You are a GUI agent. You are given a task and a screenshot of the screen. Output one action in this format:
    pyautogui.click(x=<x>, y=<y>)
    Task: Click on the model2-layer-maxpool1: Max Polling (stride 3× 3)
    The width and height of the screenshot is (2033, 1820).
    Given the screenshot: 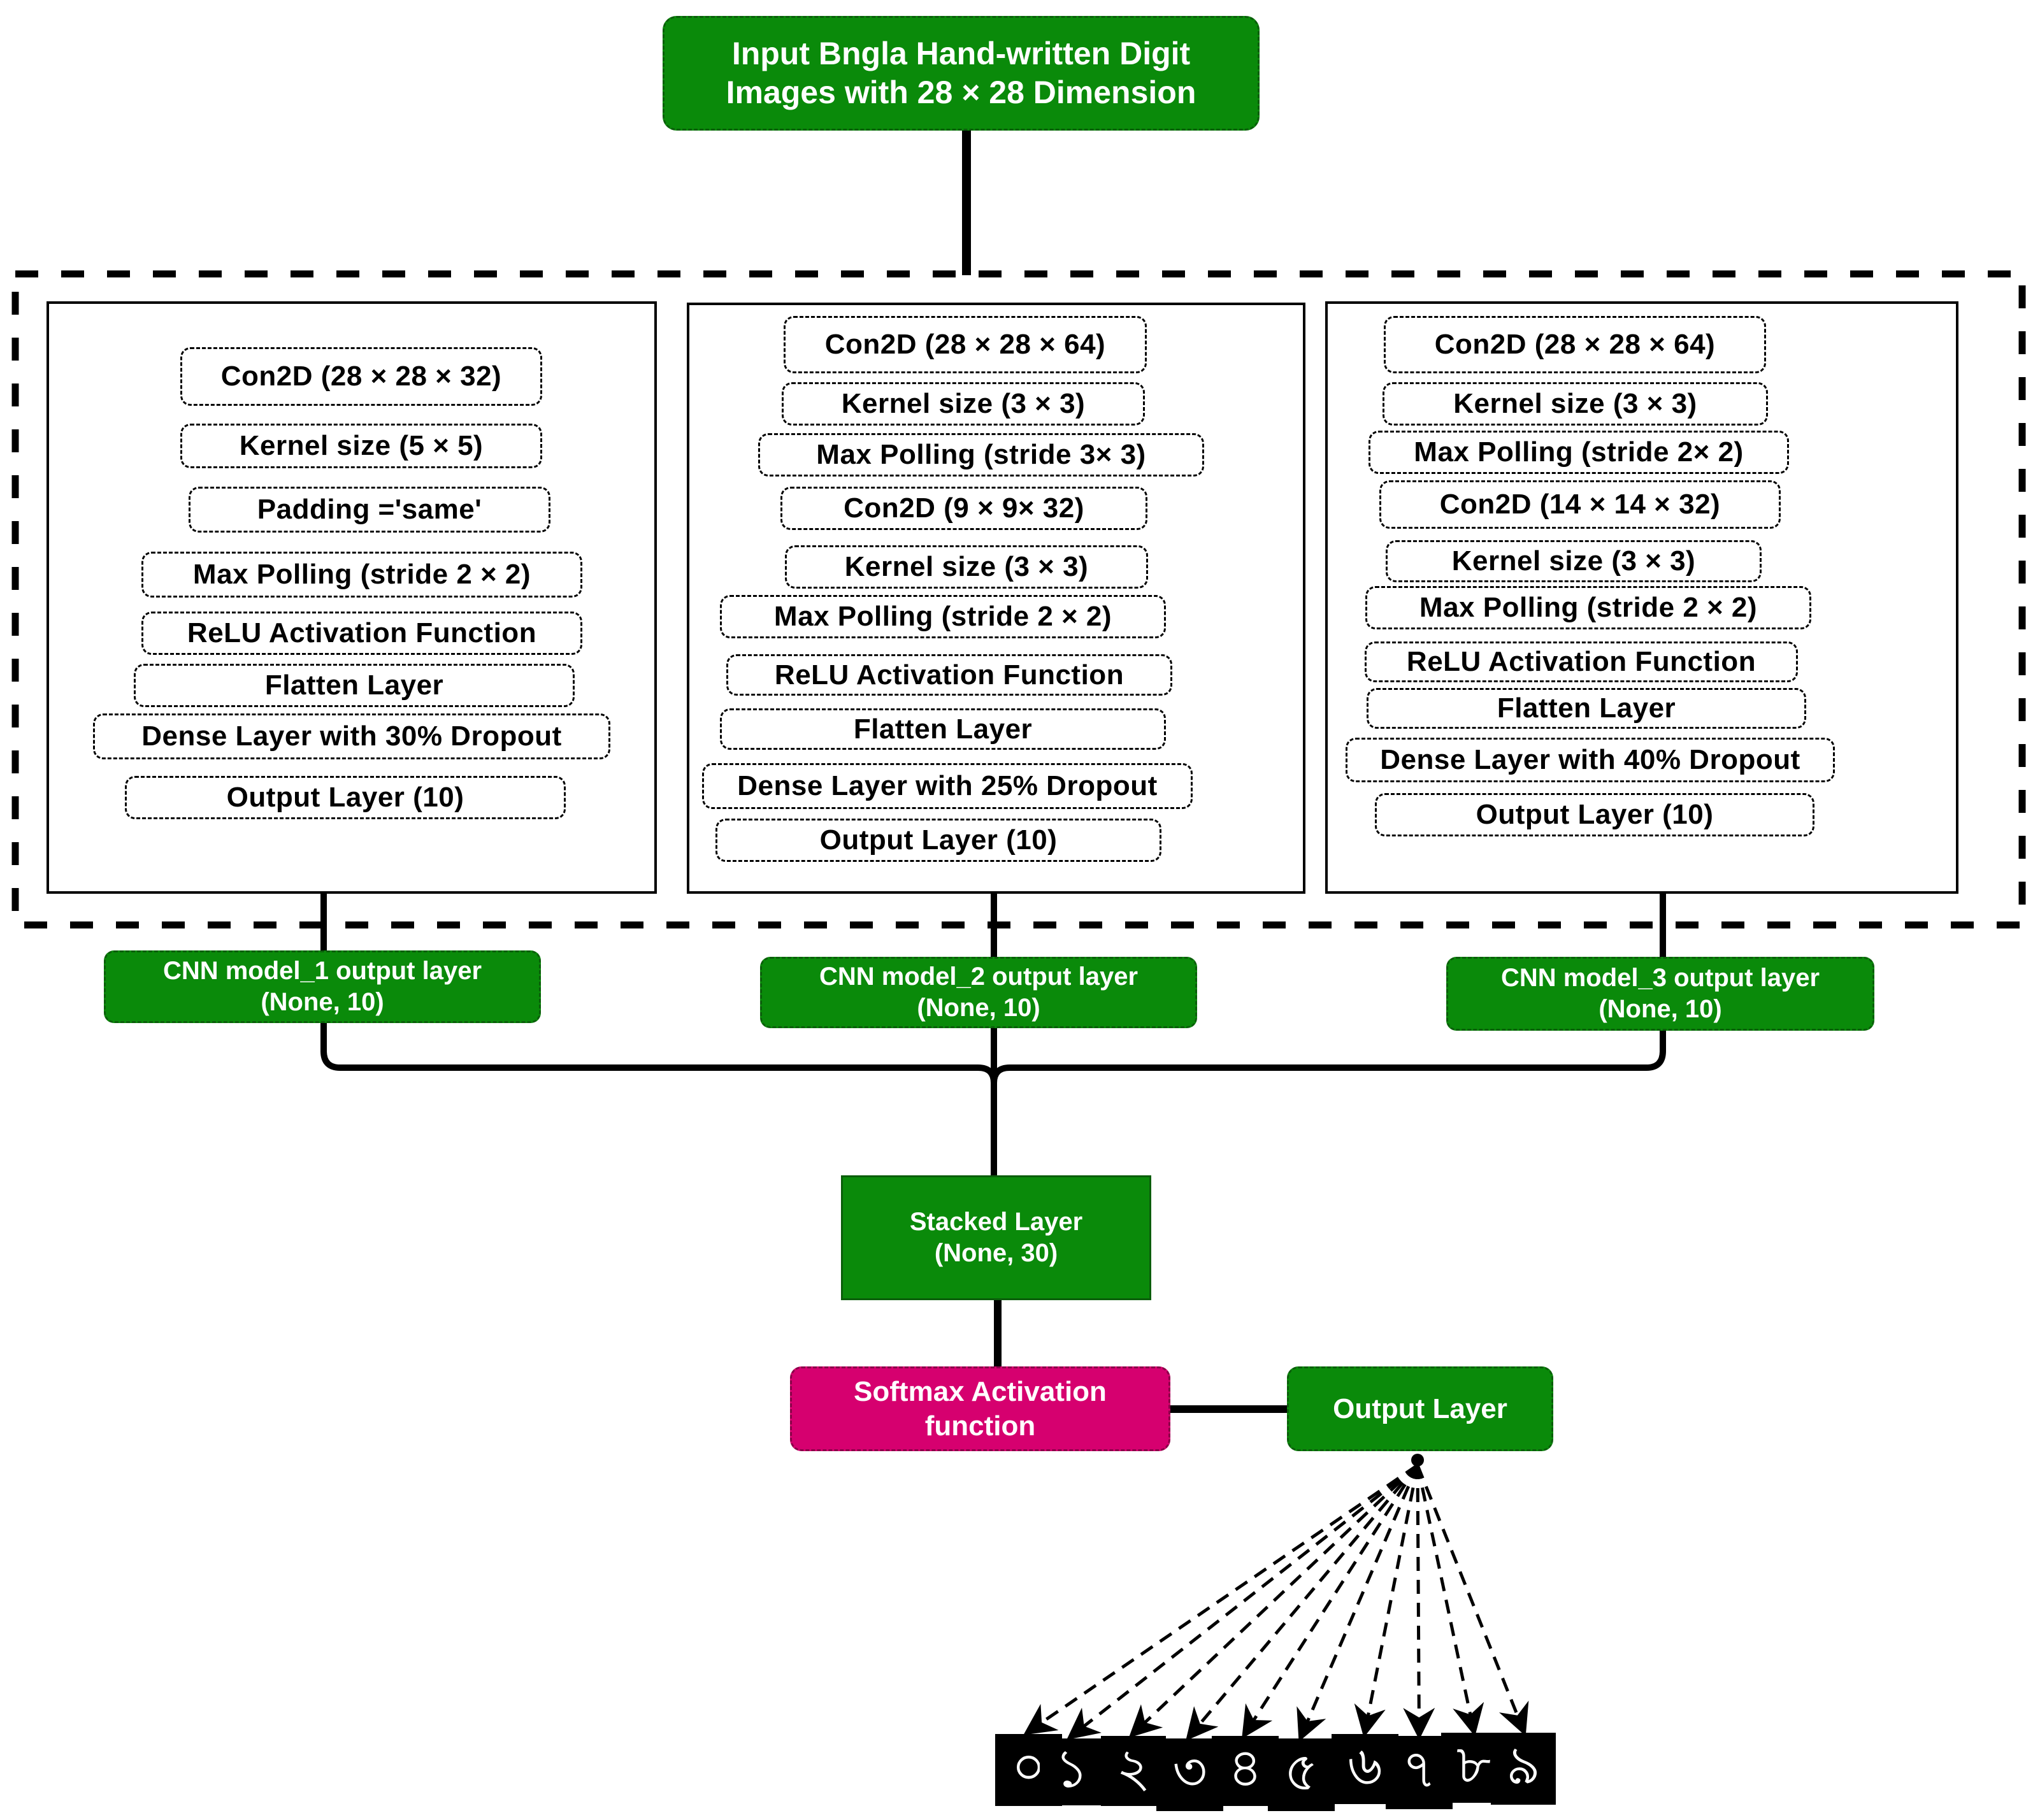 What is the action you would take?
    pyautogui.click(x=981, y=454)
    